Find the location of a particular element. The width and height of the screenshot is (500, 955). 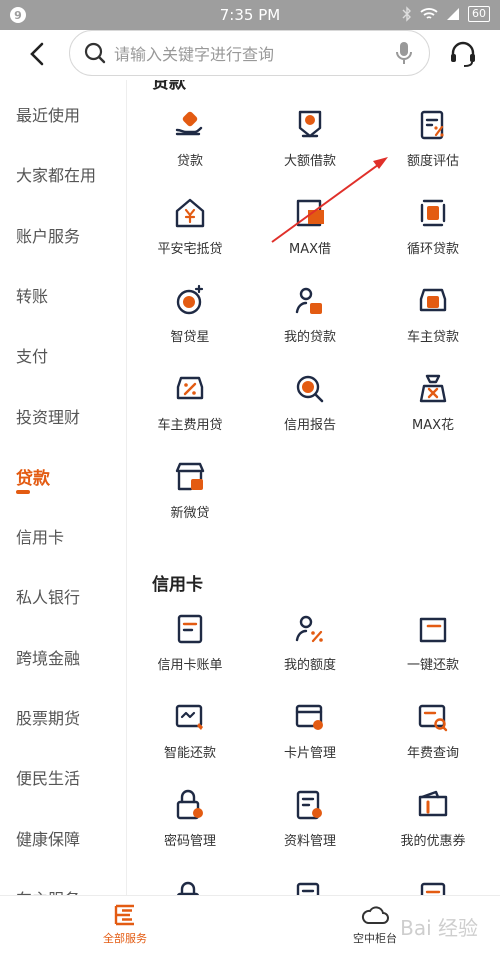

signal-icon is located at coordinates (453, 14).